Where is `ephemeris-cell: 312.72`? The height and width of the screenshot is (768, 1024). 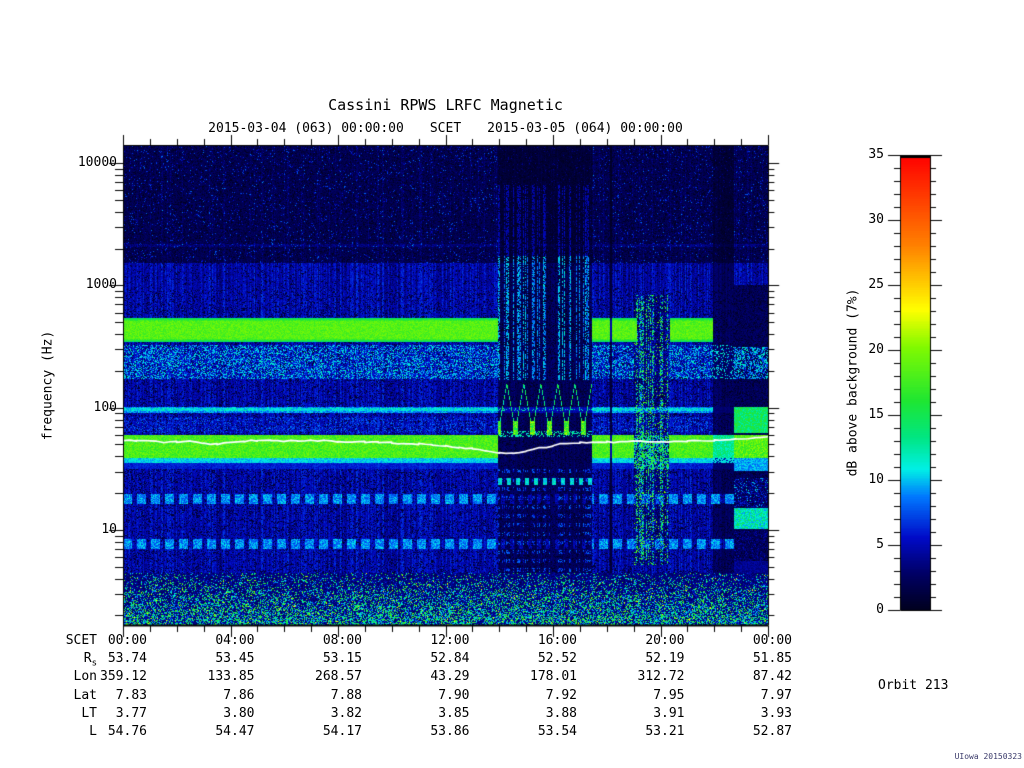
ephemeris-cell: 312.72 is located at coordinates (661, 677).